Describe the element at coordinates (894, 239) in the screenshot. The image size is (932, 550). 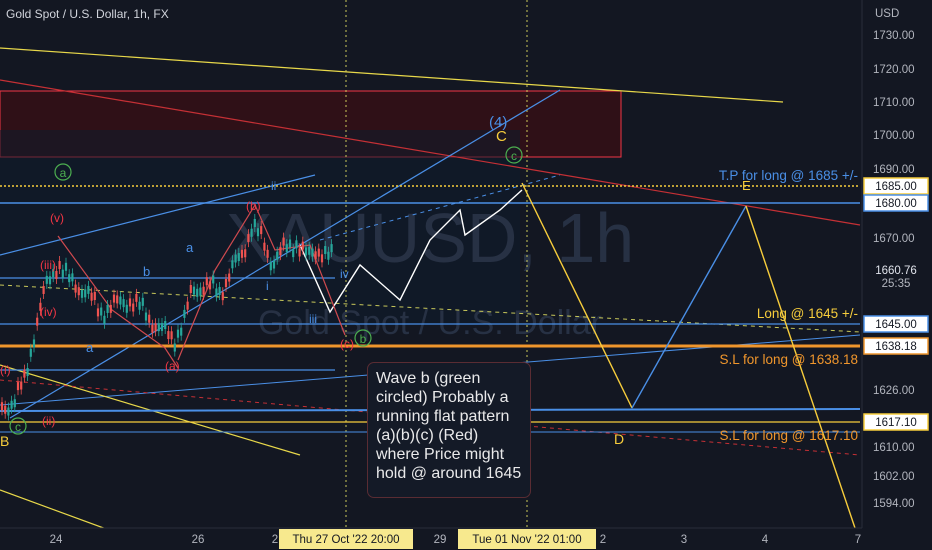
I see `price-tick: 1670.00` at that location.